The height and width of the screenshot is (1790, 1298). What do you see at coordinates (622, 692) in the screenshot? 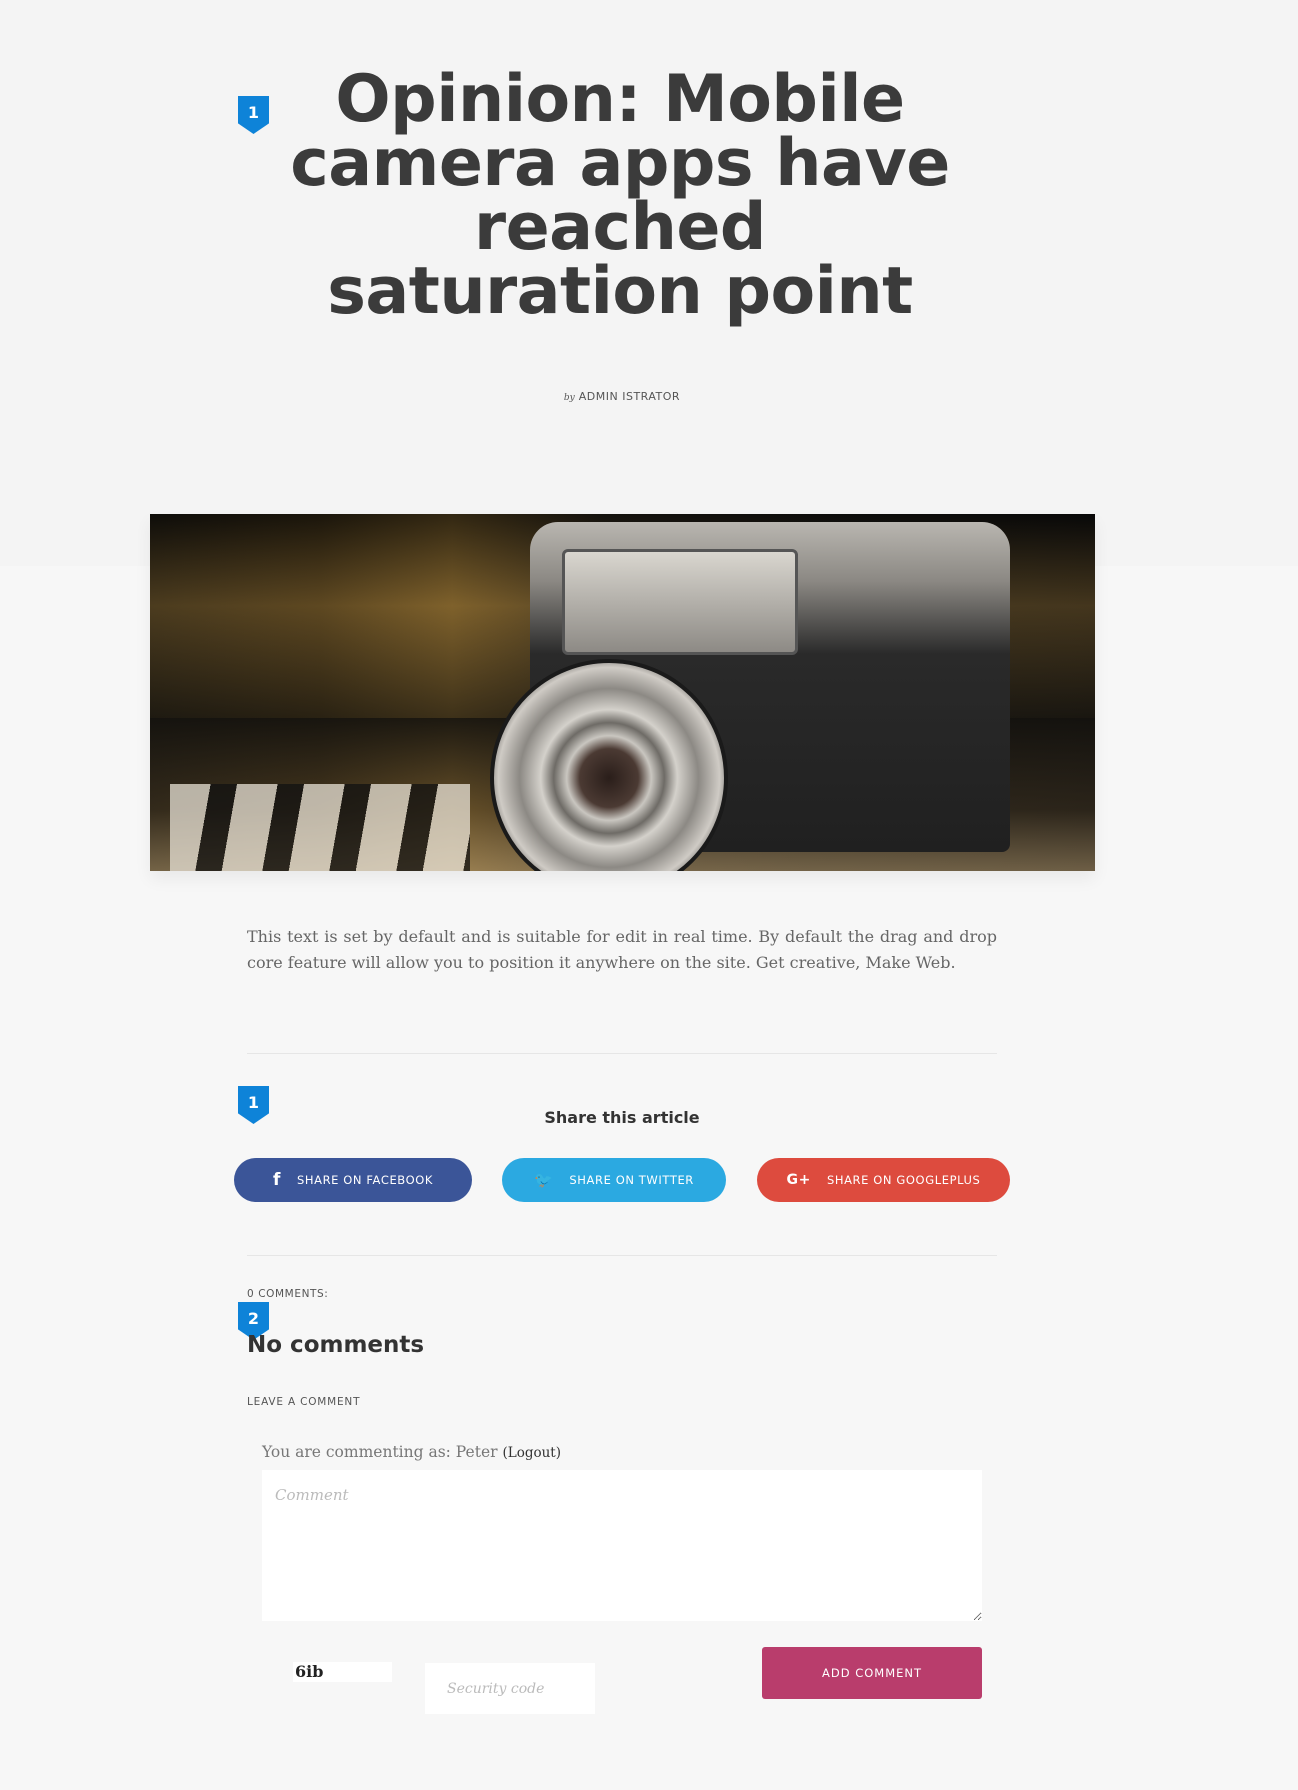
I see `hero-camera-image` at bounding box center [622, 692].